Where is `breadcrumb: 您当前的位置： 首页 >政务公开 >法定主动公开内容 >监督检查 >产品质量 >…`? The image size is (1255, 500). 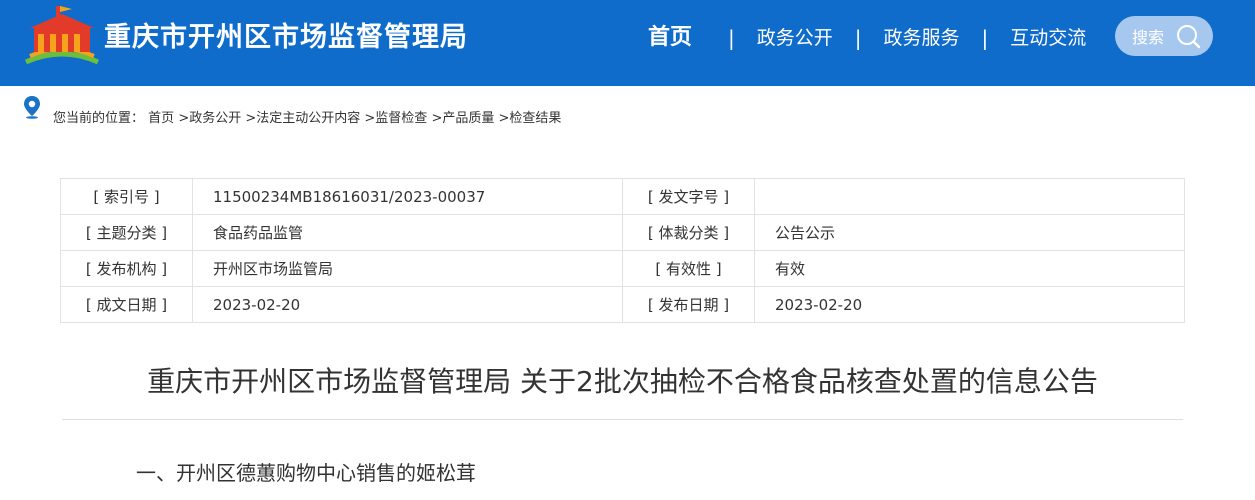
breadcrumb: 您当前的位置： 首页 >政务公开 >法定主动公开内容 >监督检查 >产品质量 >… is located at coordinates (291, 111).